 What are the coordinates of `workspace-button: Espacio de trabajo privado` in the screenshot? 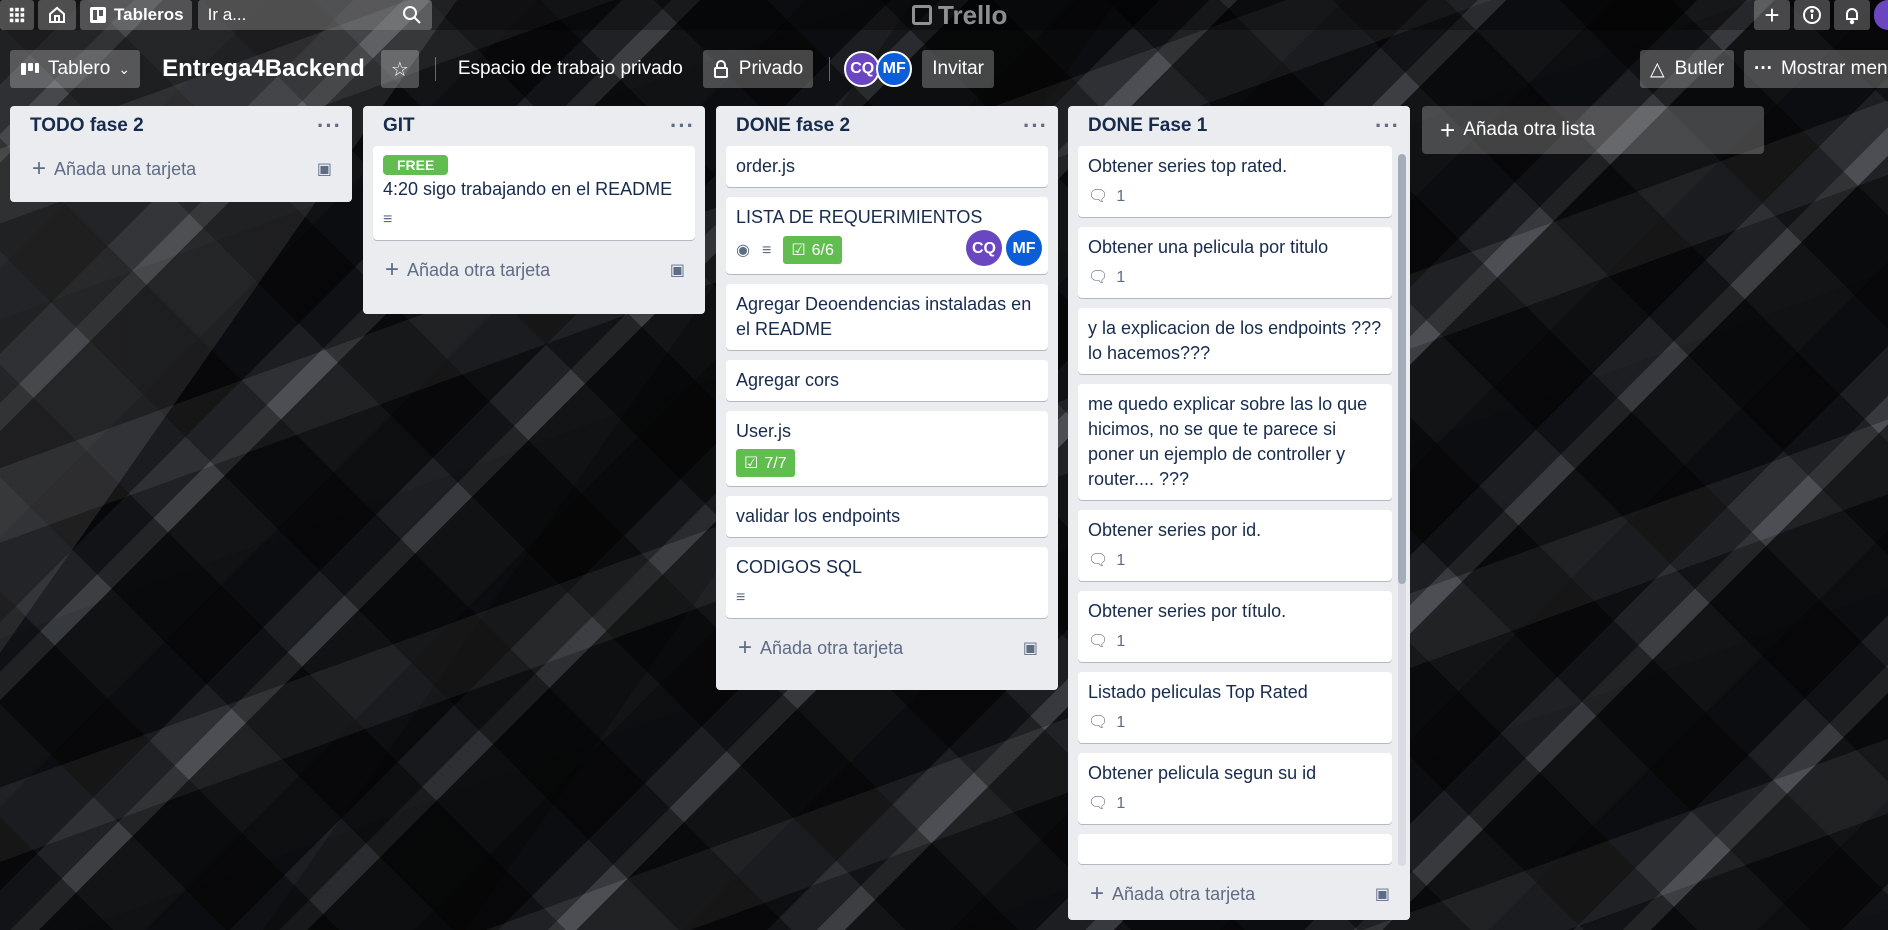 It's located at (570, 69).